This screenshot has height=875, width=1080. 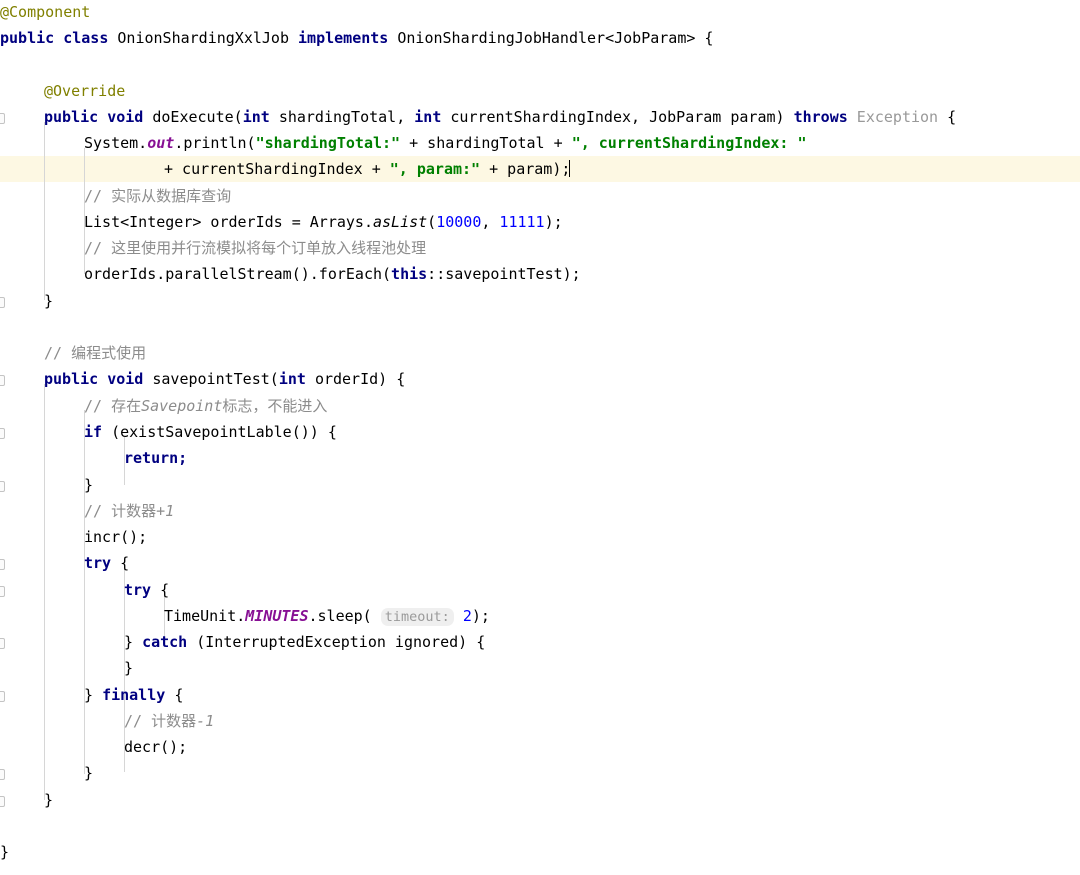 I want to click on code-token: .sleep(, so click(x=340, y=616).